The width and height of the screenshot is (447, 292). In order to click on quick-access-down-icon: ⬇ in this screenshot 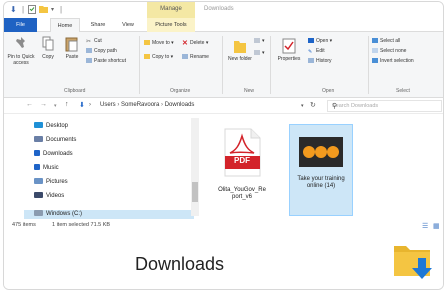, I will do `click(13, 10)`.